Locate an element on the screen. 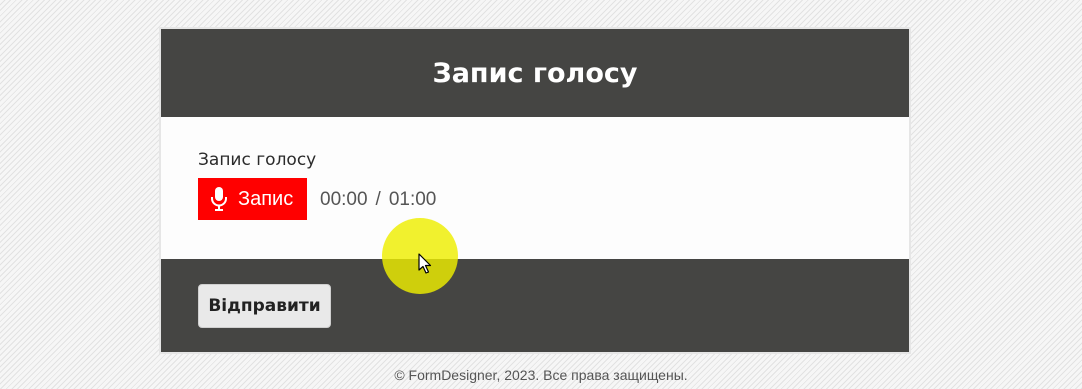 Image resolution: width=1082 pixels, height=389 pixels. microphone-icon is located at coordinates (219, 199).